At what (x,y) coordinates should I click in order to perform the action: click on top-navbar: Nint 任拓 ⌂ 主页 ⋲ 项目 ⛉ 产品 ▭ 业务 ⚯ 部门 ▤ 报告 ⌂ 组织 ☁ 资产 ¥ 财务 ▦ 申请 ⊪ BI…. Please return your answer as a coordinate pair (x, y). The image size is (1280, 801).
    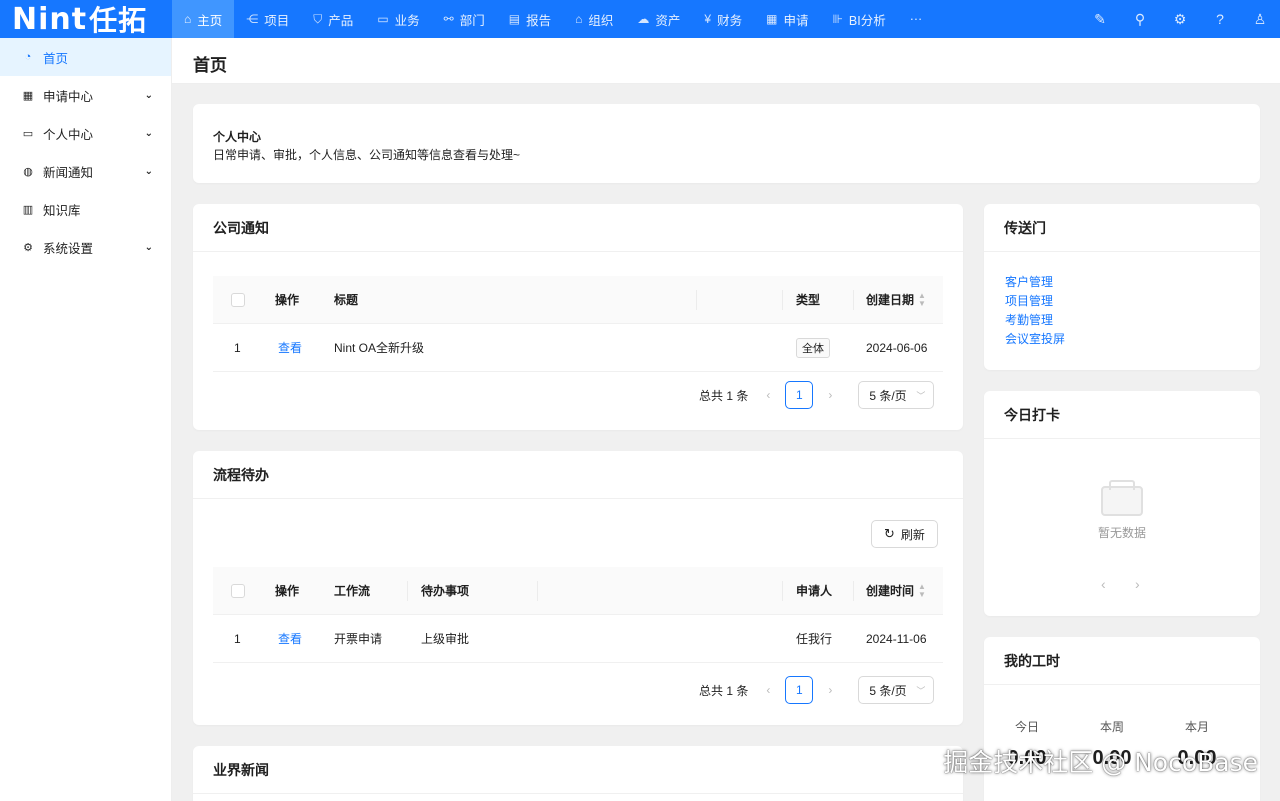
    Looking at the image, I should click on (640, 19).